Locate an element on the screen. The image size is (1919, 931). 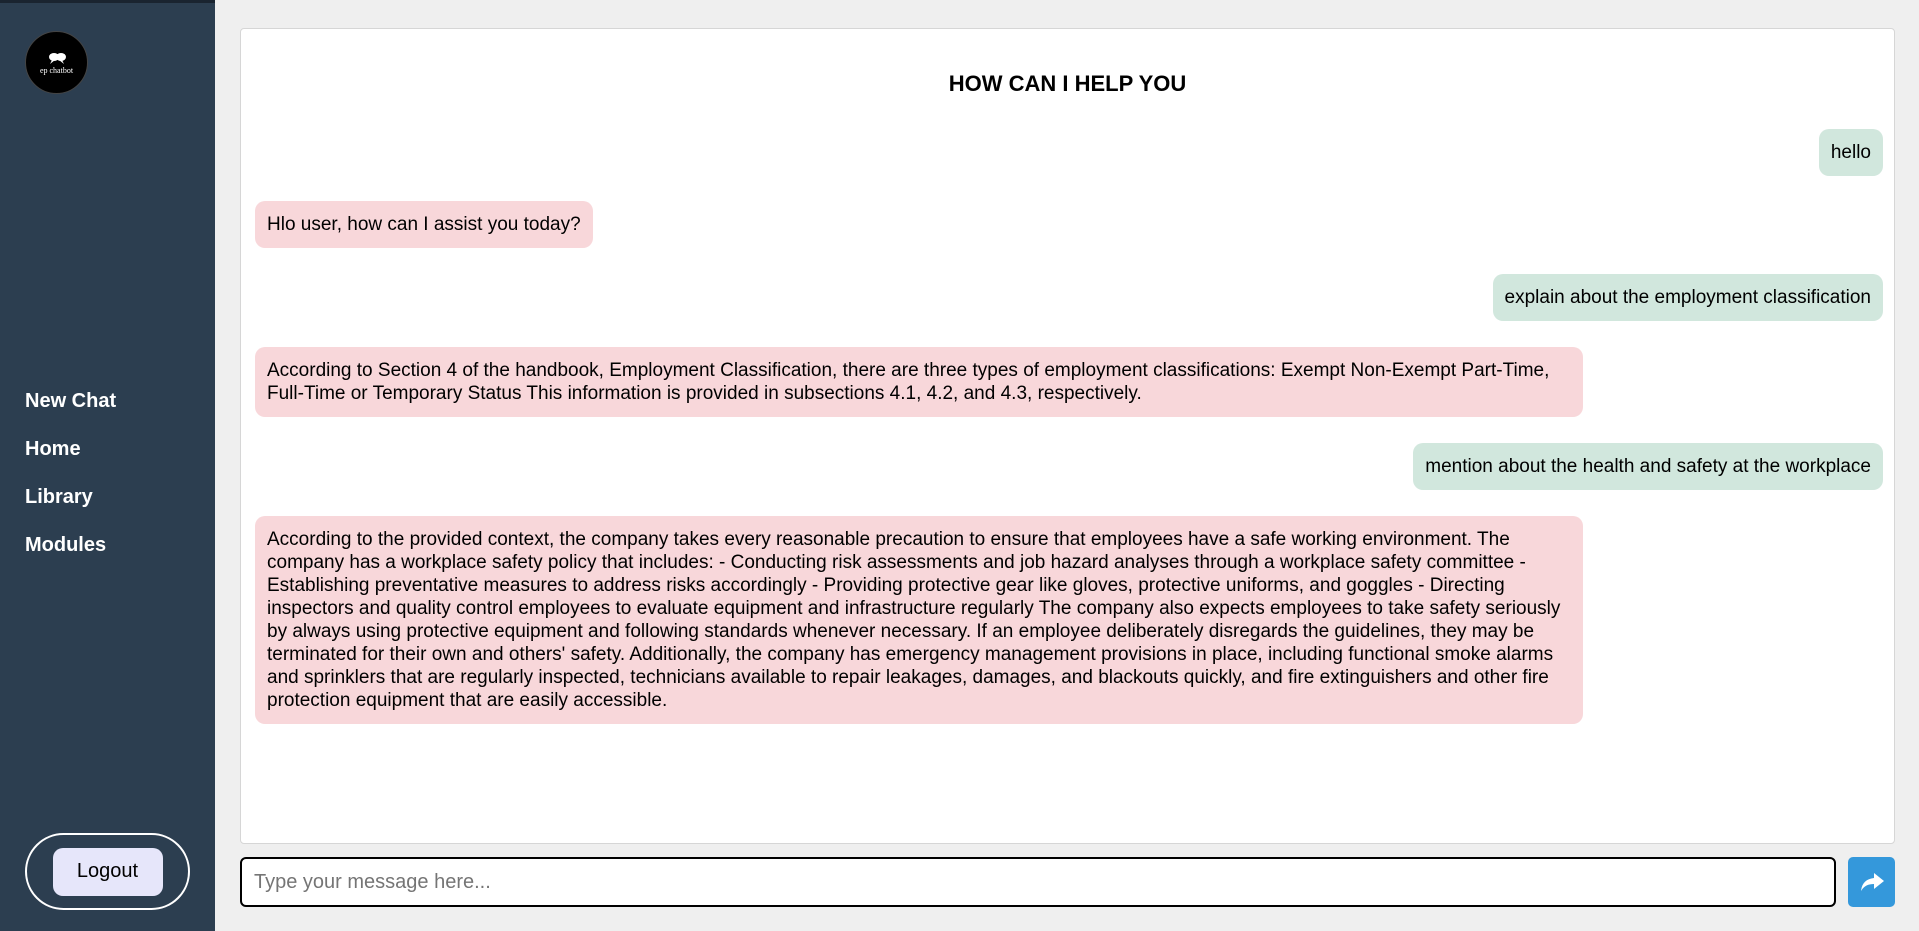
logout-button: Logout is located at coordinates (107, 871).